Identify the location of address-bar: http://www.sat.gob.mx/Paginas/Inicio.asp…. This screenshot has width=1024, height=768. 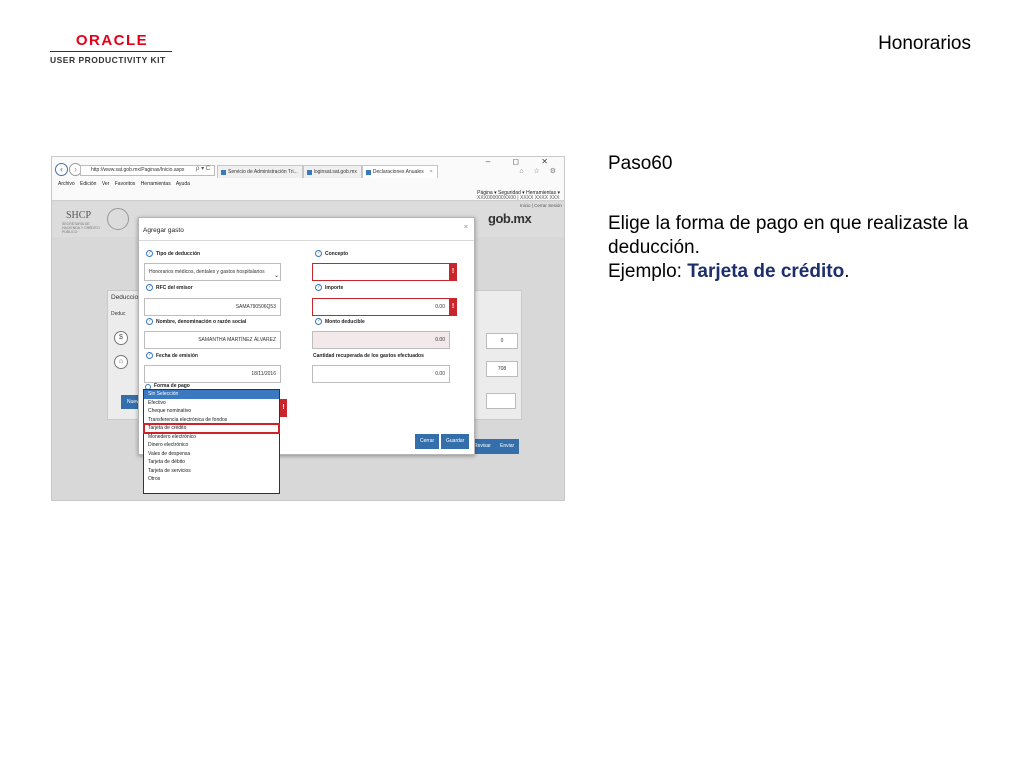
(147, 170).